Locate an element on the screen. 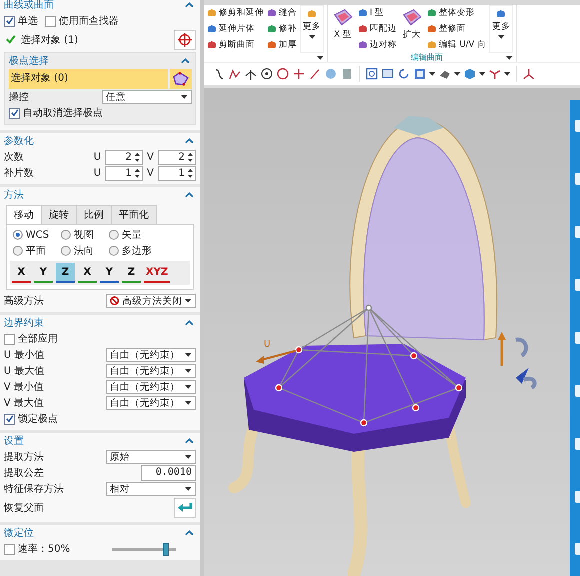 Image resolution: width=580 pixels, height=576 pixels. section-title: 边界约束 is located at coordinates (24, 323).